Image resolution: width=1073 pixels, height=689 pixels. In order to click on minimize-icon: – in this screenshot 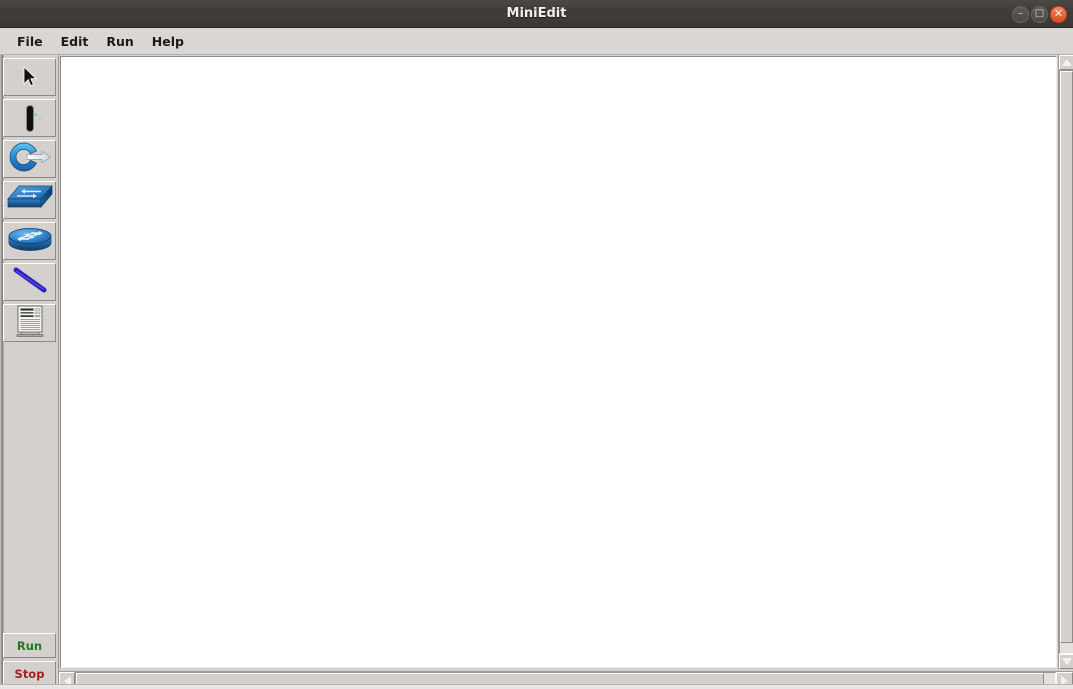, I will do `click(1020, 13)`.